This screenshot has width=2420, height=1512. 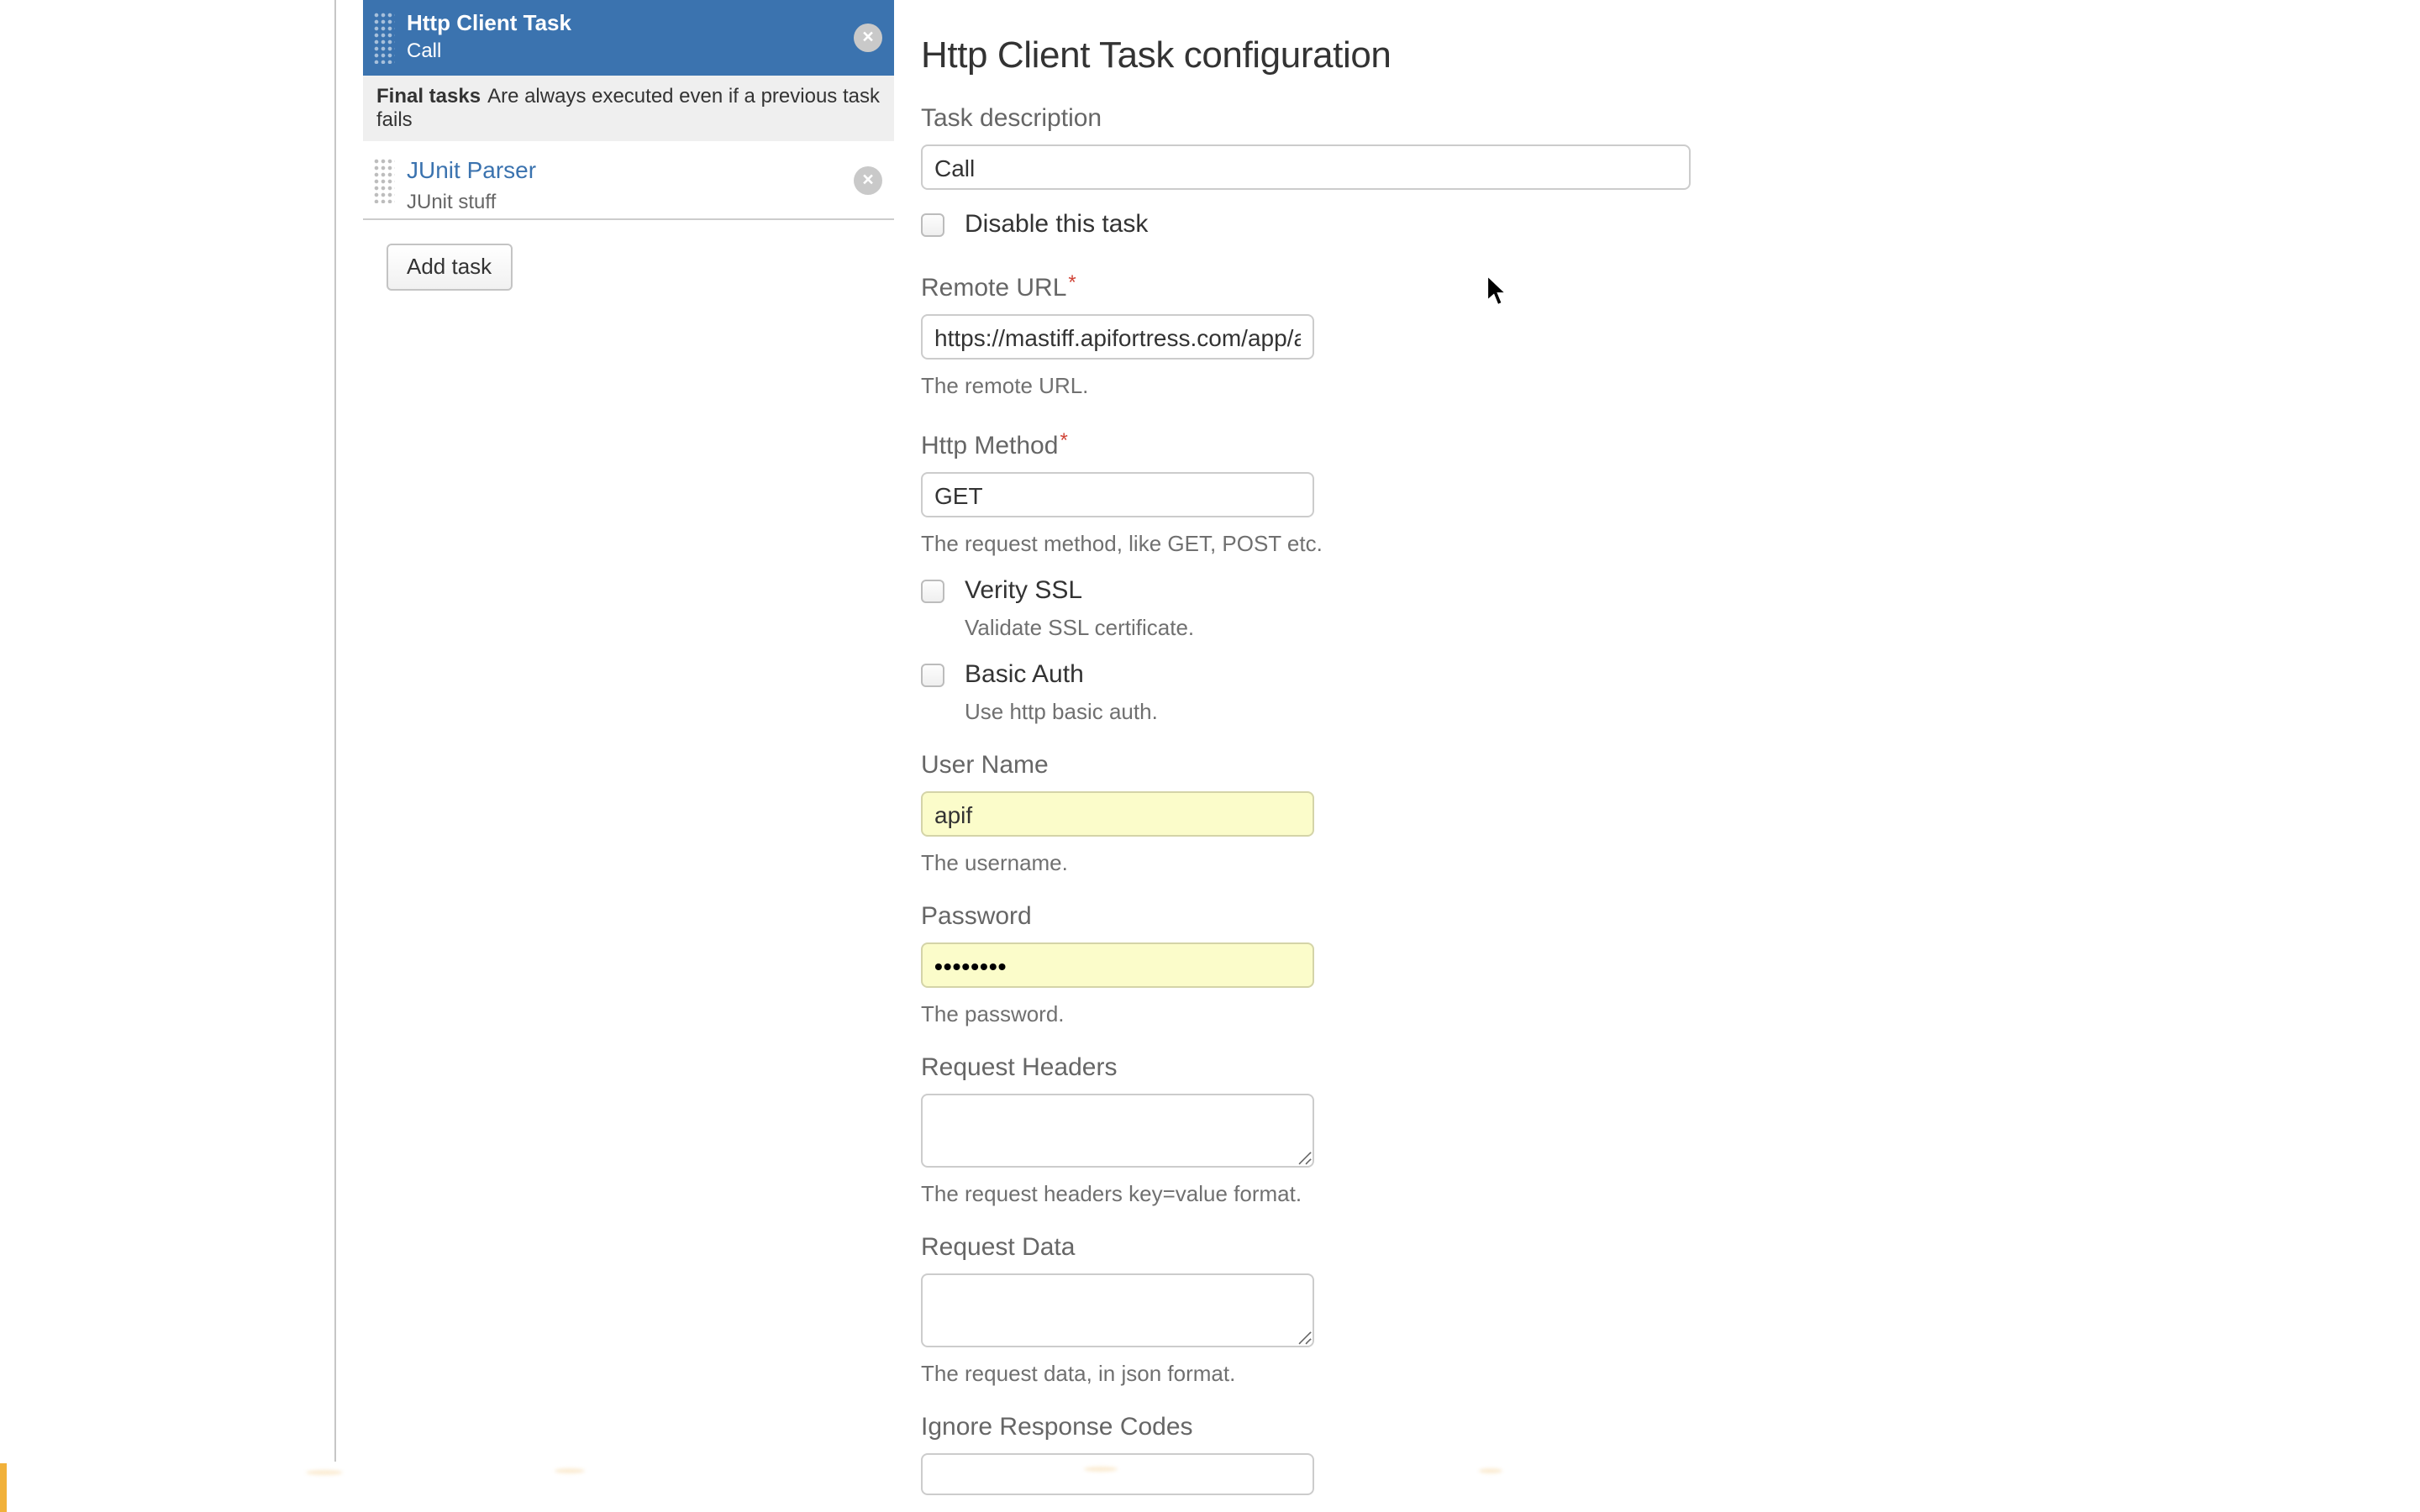 I want to click on http-method-input, so click(x=1117, y=494).